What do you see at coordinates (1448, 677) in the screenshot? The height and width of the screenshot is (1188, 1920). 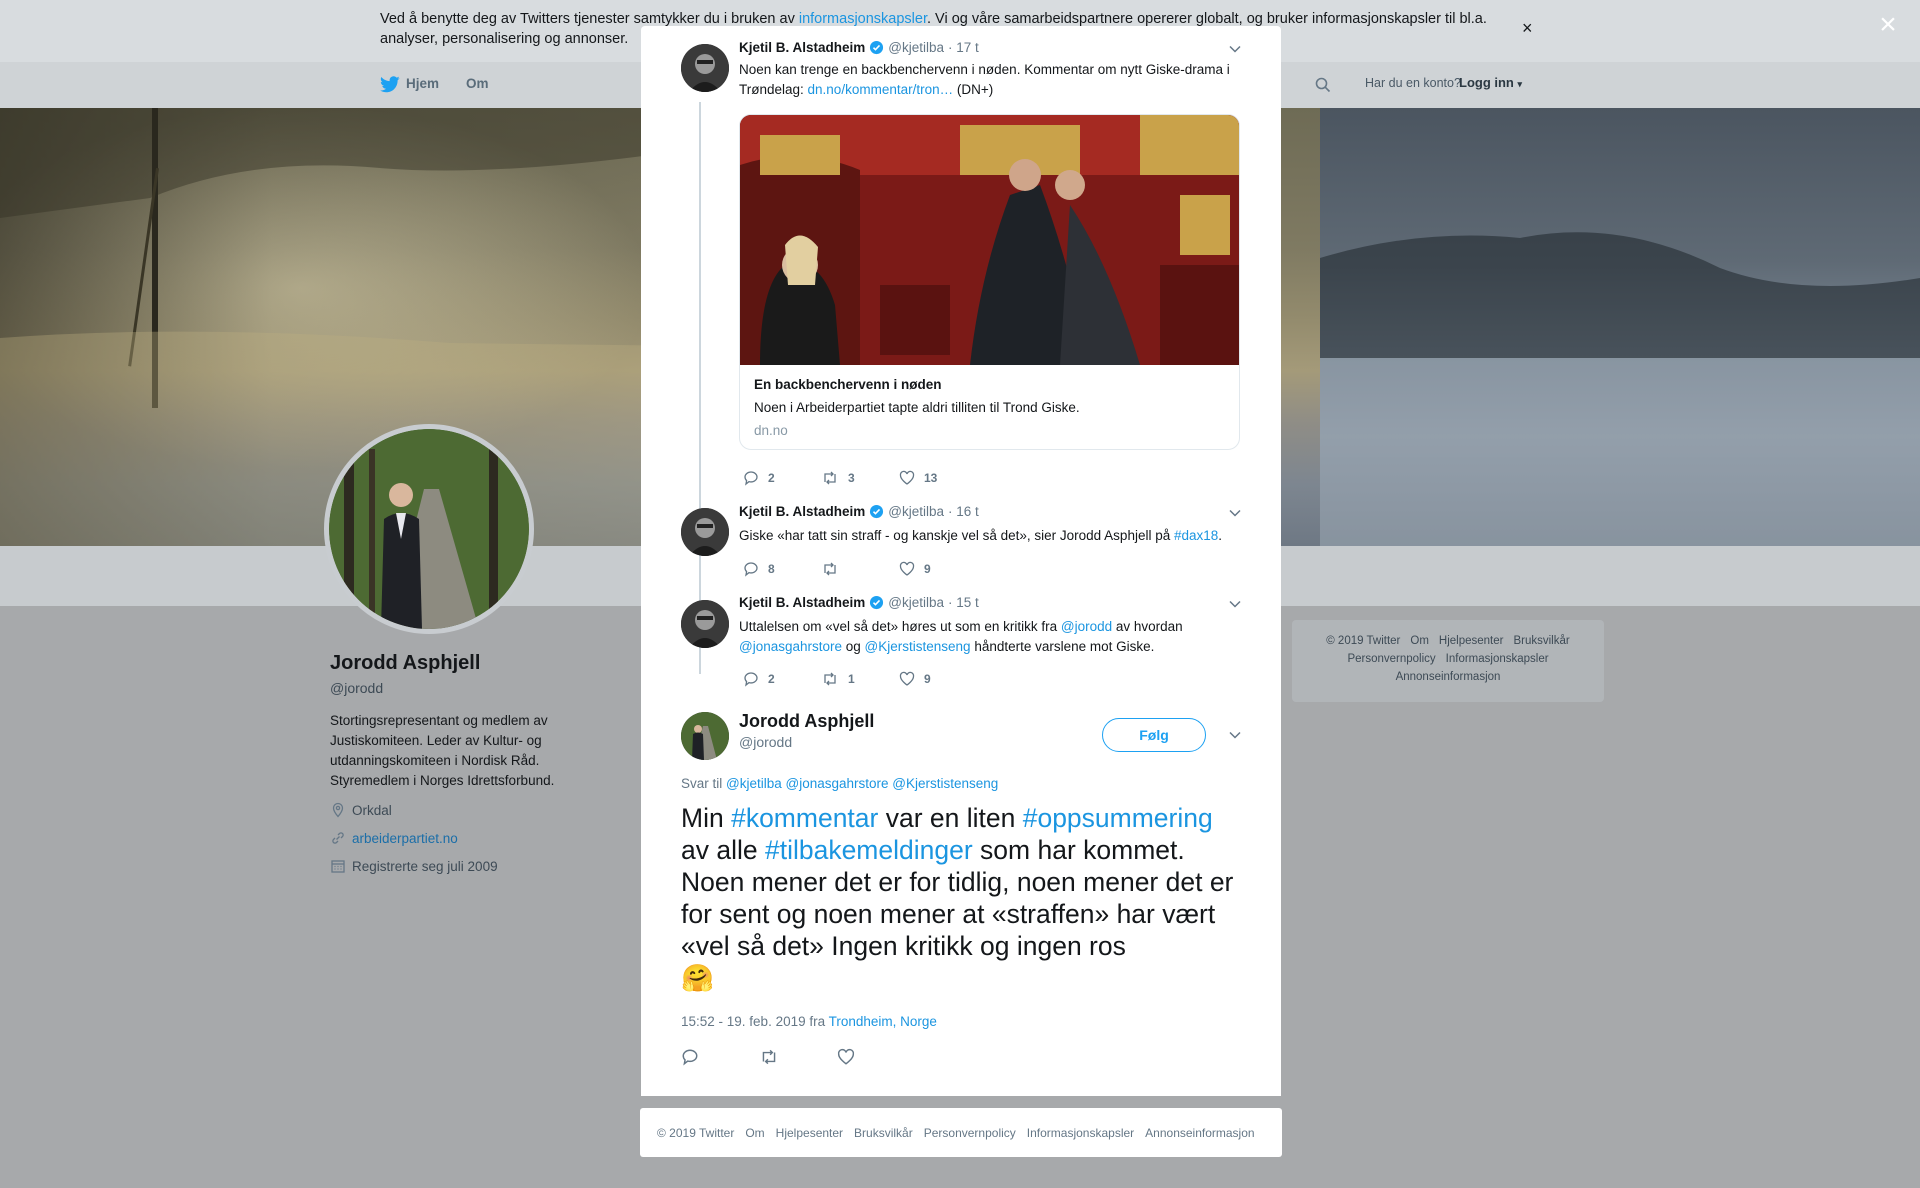 I see `side-footer-ads-info: Annonseinformasjon` at bounding box center [1448, 677].